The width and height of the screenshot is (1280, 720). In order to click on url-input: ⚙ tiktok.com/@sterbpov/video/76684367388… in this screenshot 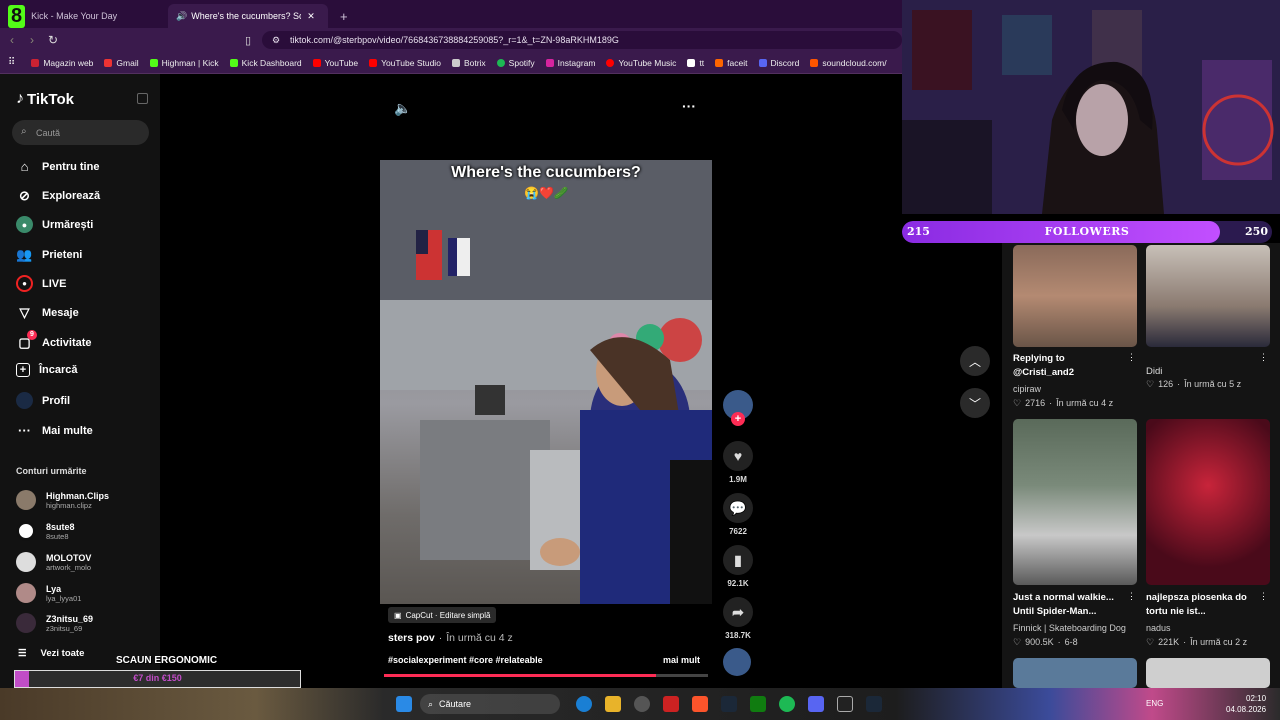, I will do `click(582, 40)`.